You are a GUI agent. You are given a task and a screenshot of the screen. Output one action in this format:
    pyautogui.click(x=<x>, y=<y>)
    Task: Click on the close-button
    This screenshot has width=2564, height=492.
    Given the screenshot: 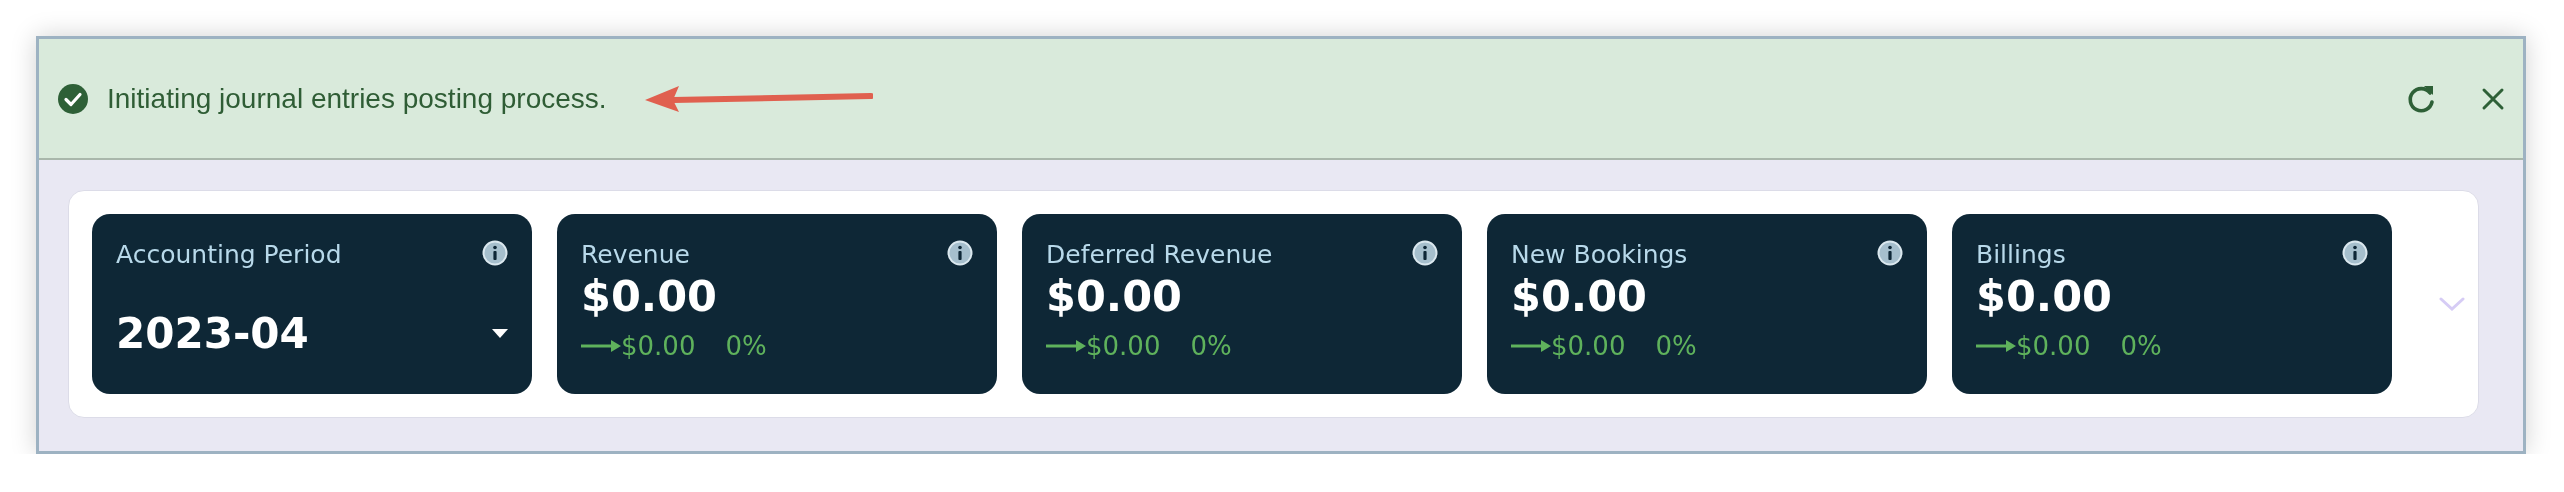 What is the action you would take?
    pyautogui.click(x=2493, y=98)
    